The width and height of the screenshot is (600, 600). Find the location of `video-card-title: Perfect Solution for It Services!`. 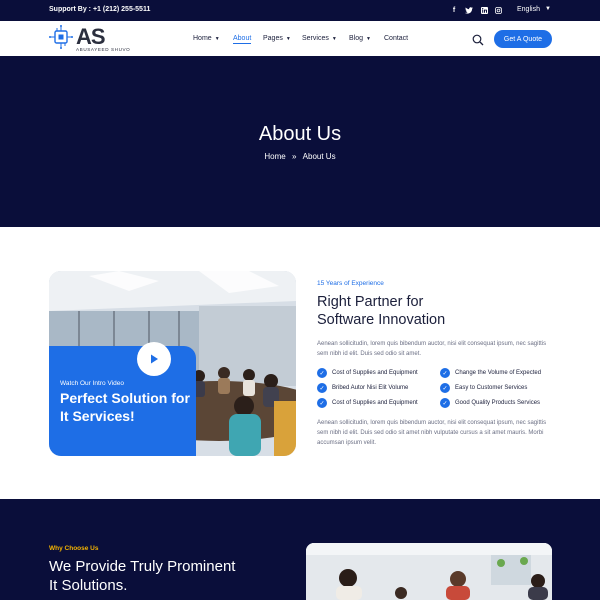

video-card-title: Perfect Solution for It Services! is located at coordinates (125, 407).